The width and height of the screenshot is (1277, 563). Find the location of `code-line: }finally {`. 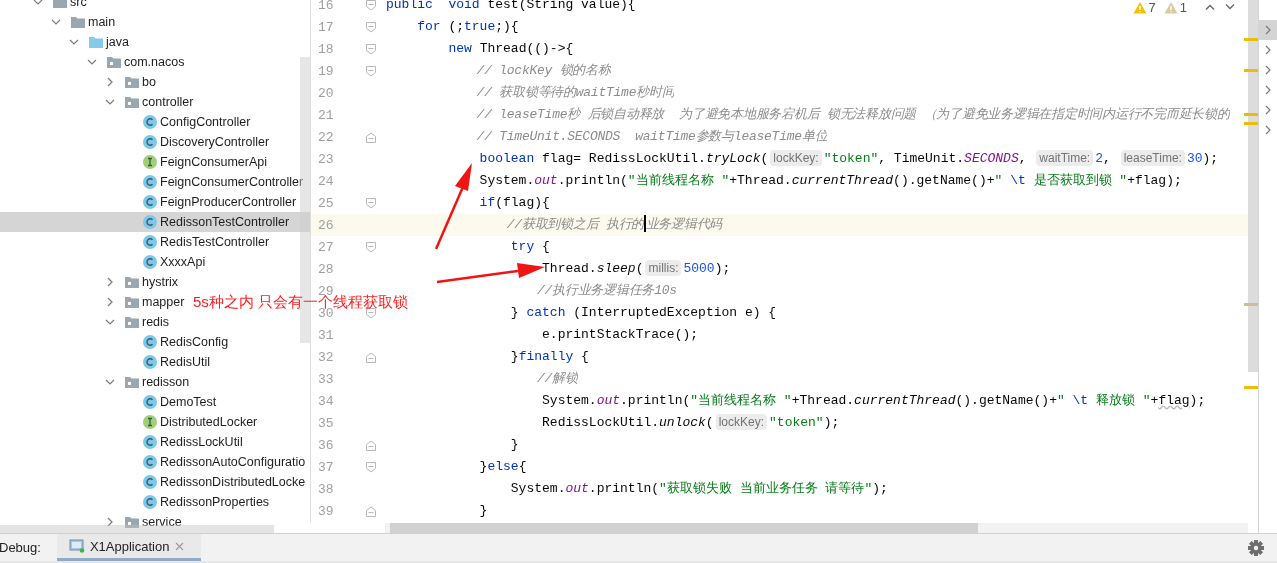

code-line: }finally { is located at coordinates (549, 357).